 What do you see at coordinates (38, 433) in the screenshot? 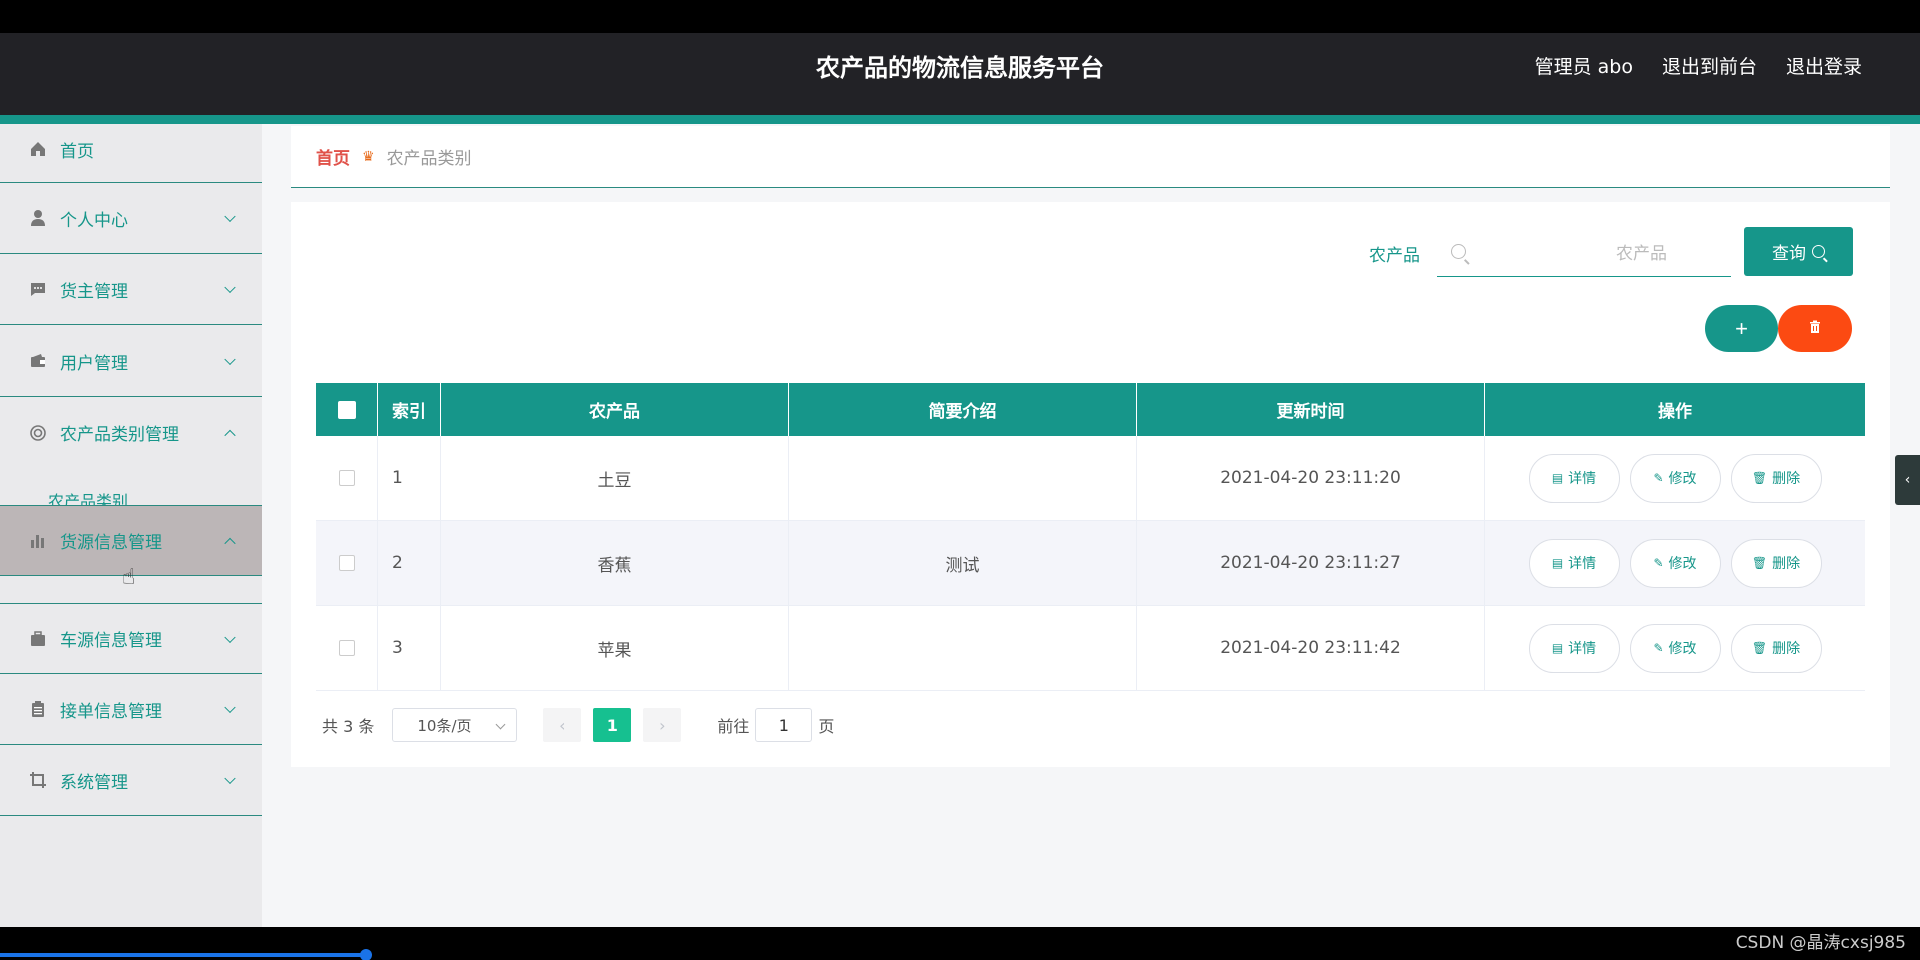
I see `lifebuoy-icon` at bounding box center [38, 433].